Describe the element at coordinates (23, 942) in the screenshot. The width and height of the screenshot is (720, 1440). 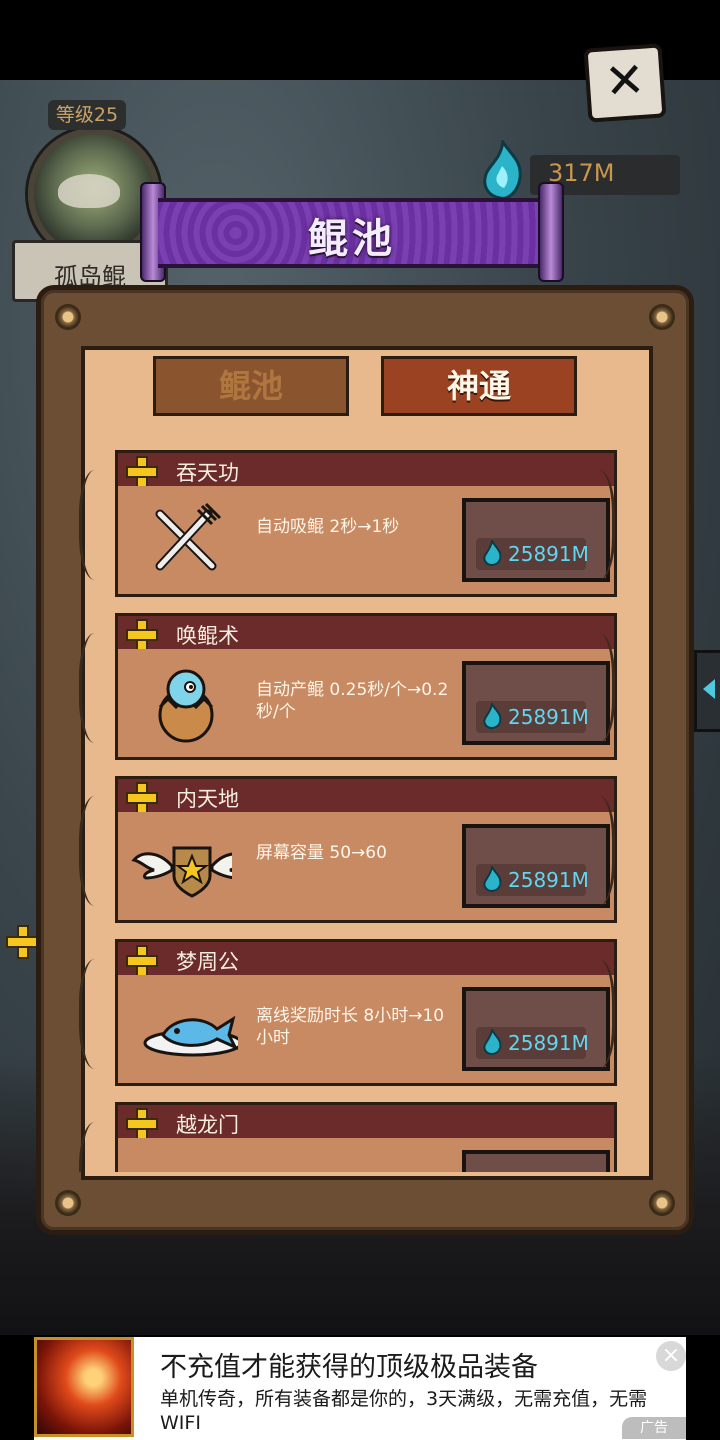
I see `left-plus-icon` at that location.